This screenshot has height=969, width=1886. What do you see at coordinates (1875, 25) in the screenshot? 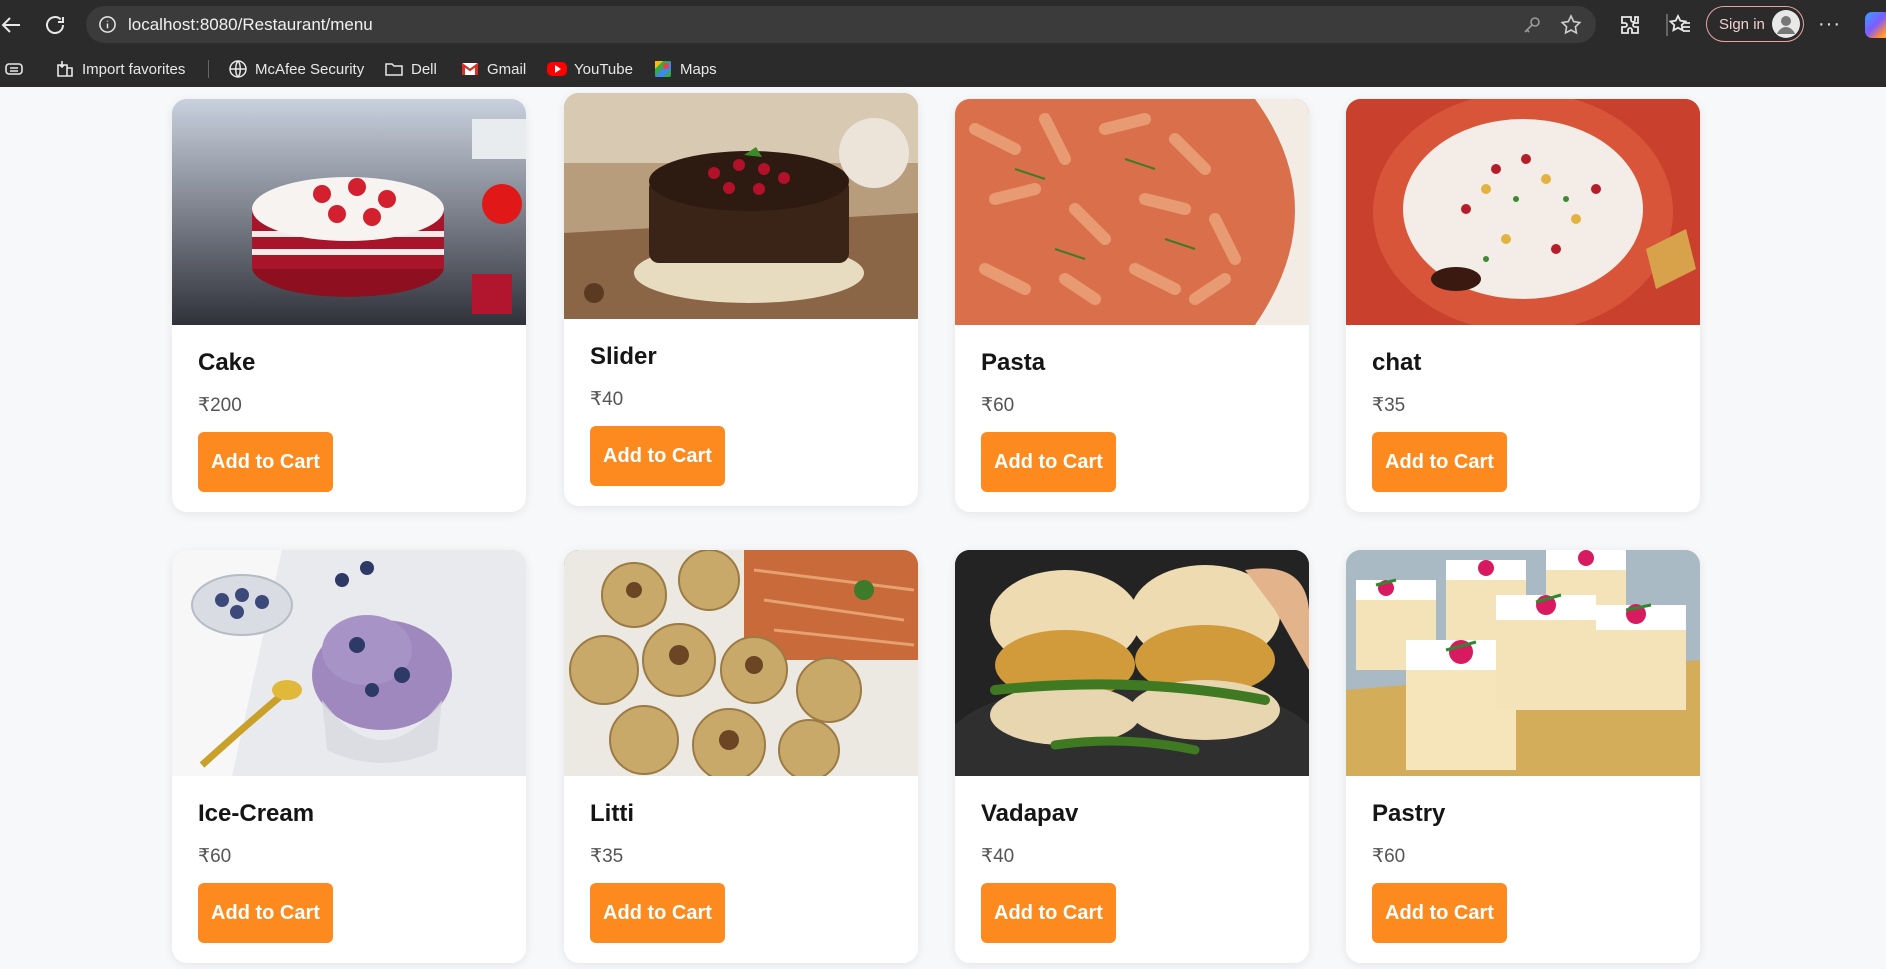
I see `copilot-icon` at bounding box center [1875, 25].